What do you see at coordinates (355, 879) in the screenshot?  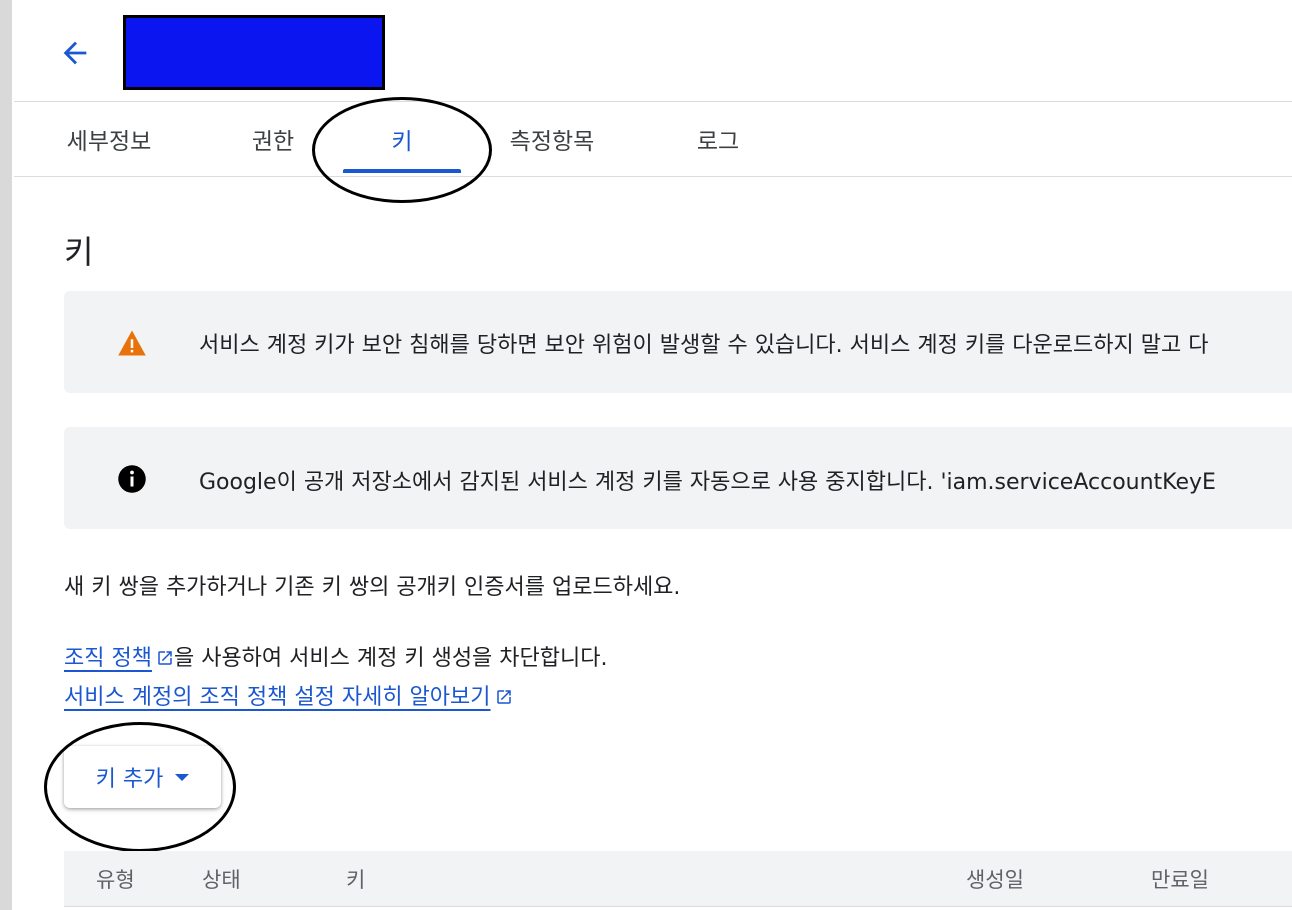 I see `column-key: 키` at bounding box center [355, 879].